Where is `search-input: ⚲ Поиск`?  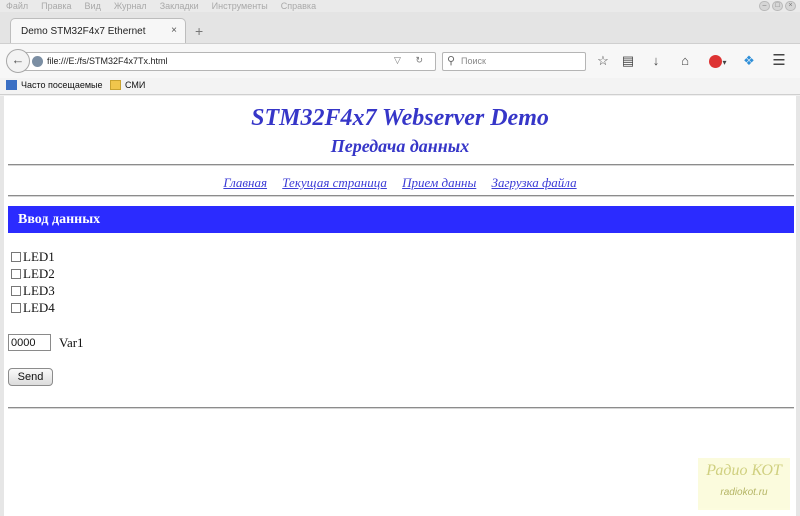
search-input: ⚲ Поиск is located at coordinates (514, 61).